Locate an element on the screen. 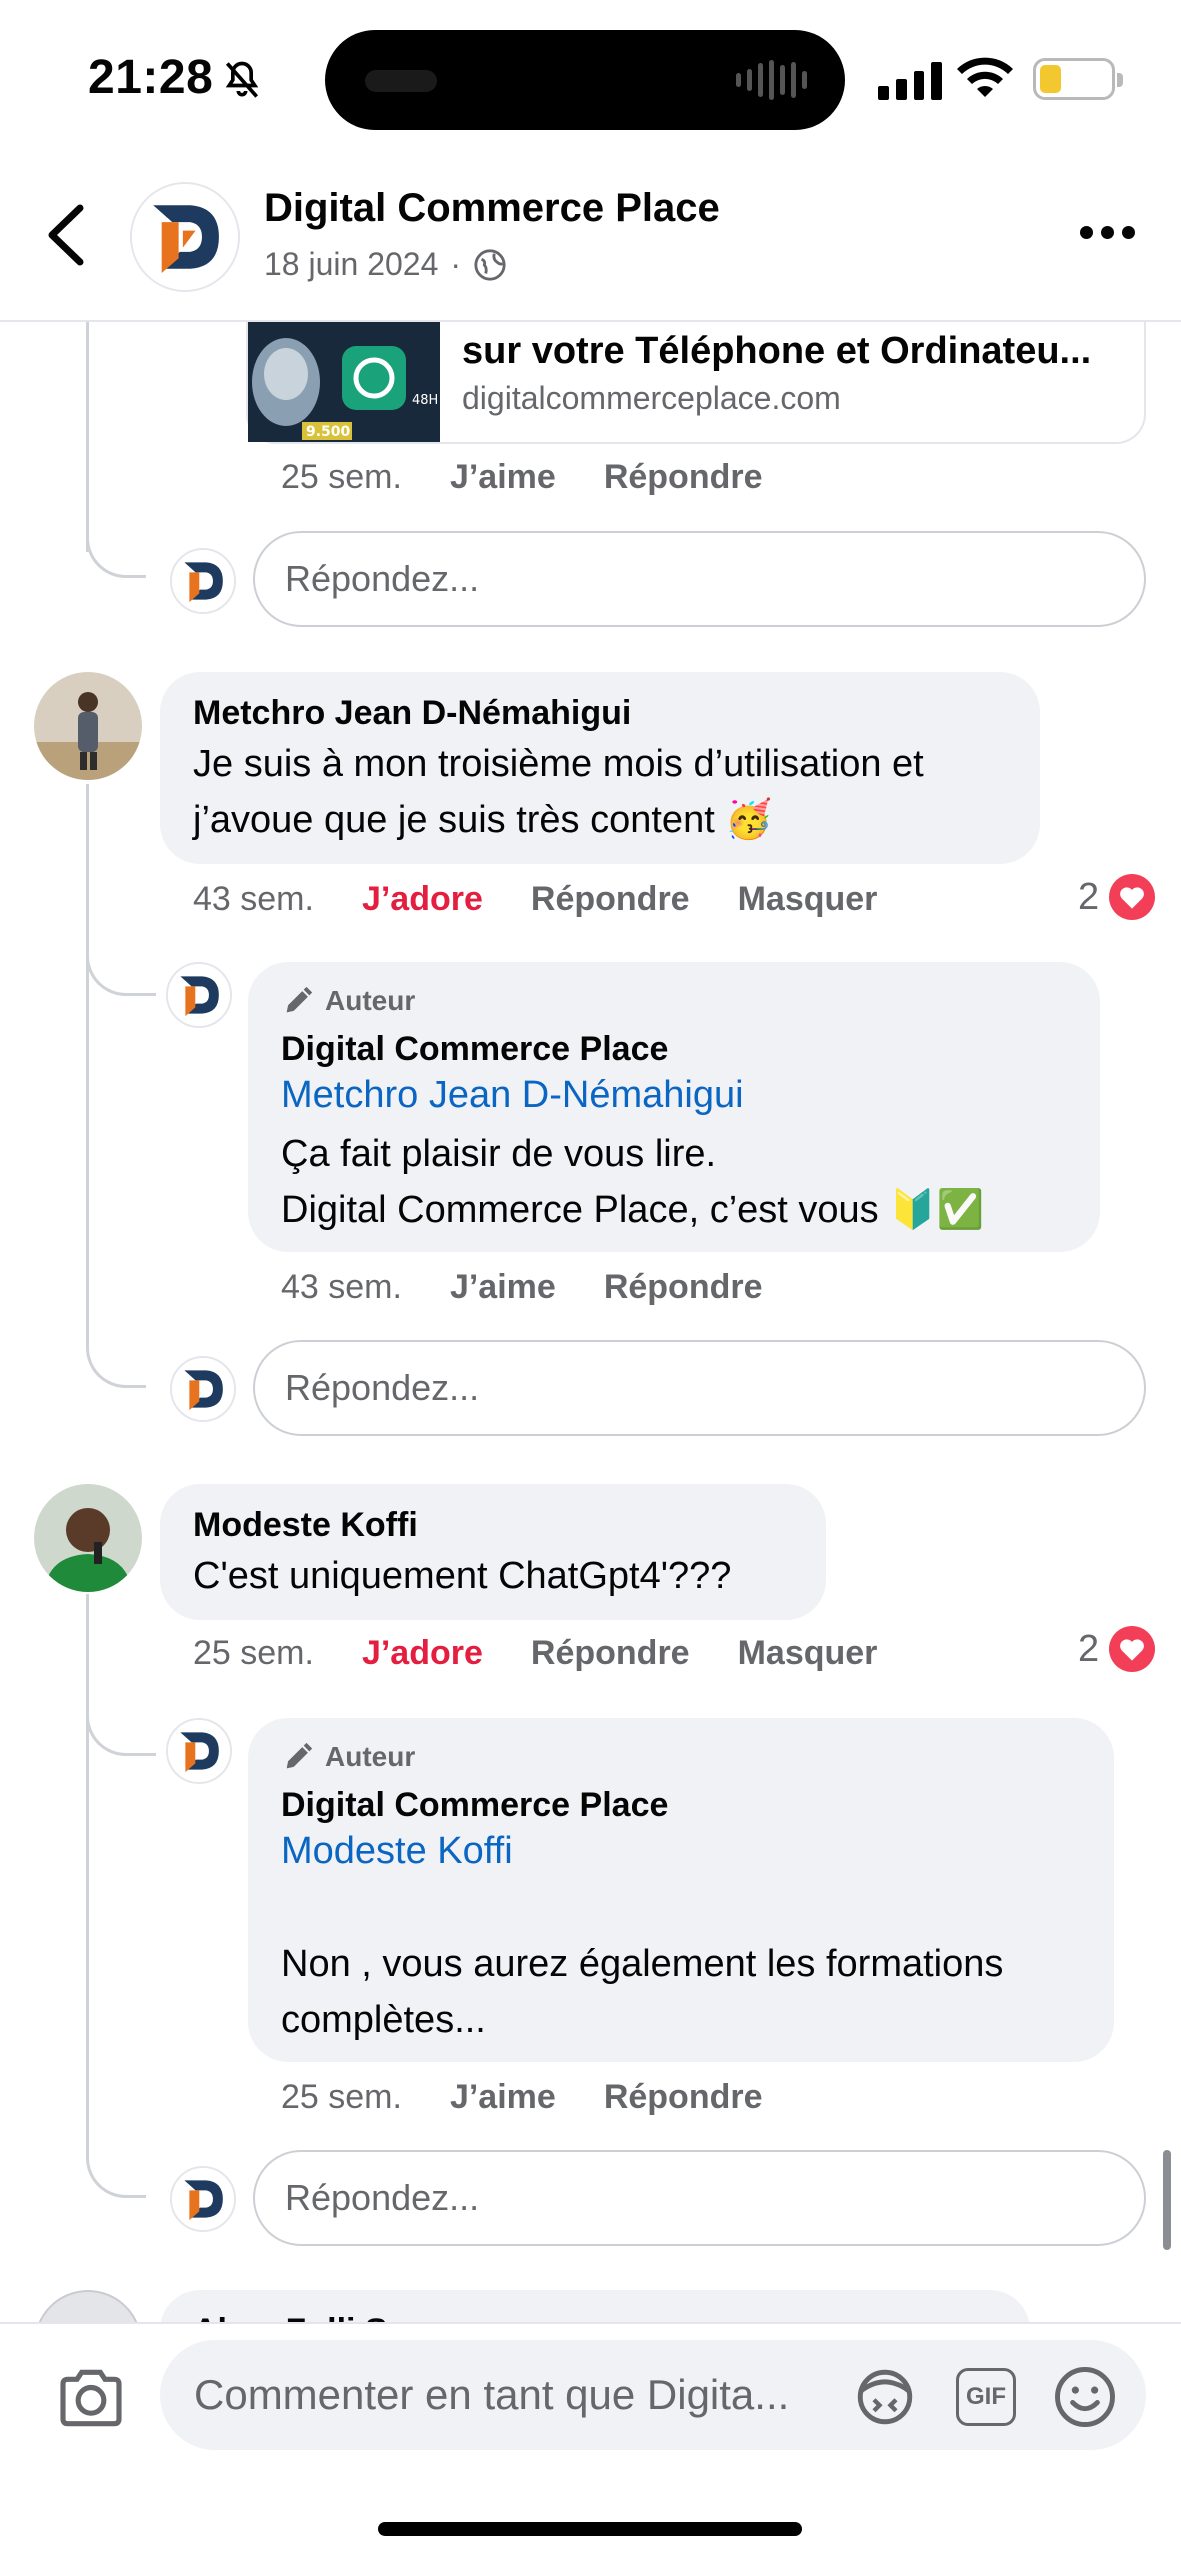 Image resolution: width=1181 pixels, height=2560 pixels. comment-text: C'est uniquement ChatGpt4'??? is located at coordinates (462, 1576).